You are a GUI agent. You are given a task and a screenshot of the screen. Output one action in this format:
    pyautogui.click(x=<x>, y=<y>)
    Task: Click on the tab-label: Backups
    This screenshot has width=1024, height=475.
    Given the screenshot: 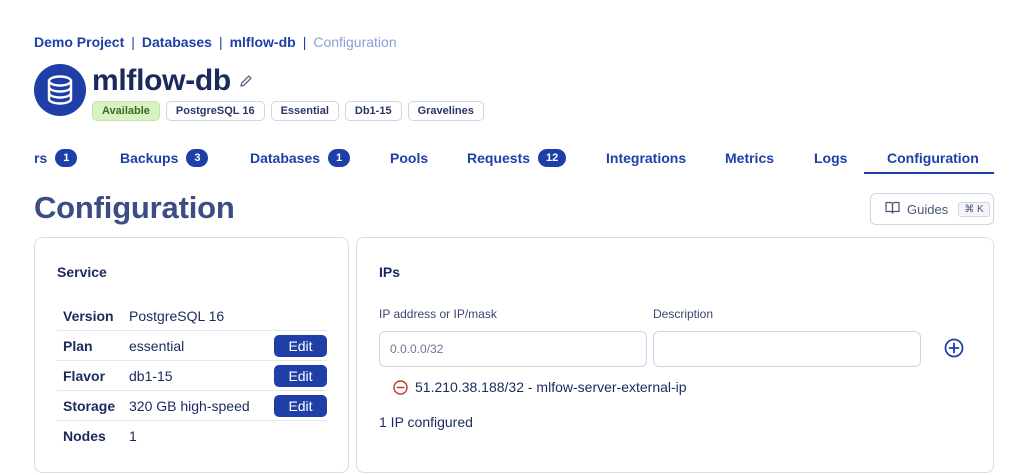 What is the action you would take?
    pyautogui.click(x=149, y=158)
    